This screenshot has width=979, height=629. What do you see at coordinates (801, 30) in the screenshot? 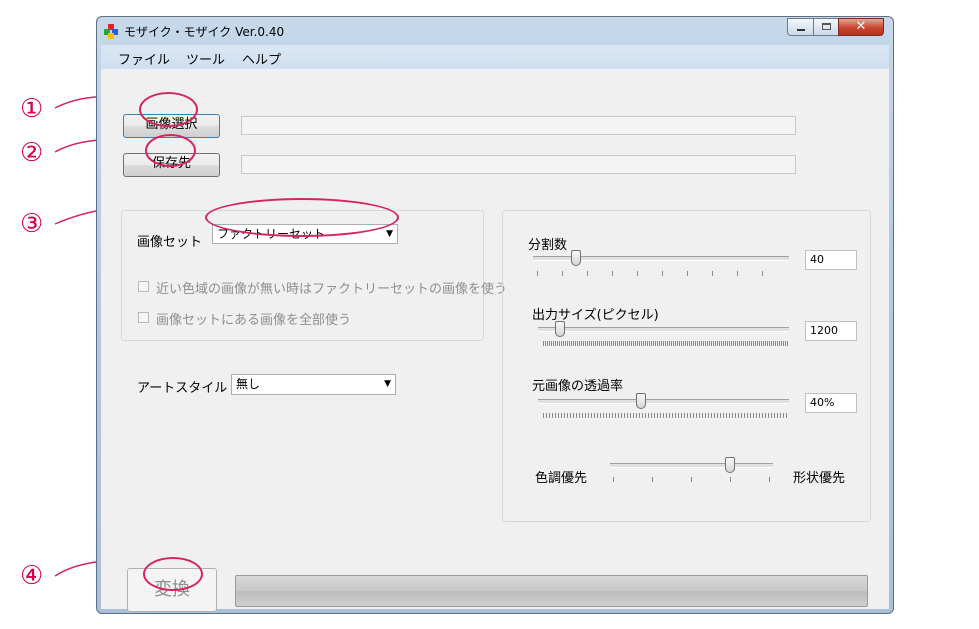
I see `minimize-icon` at bounding box center [801, 30].